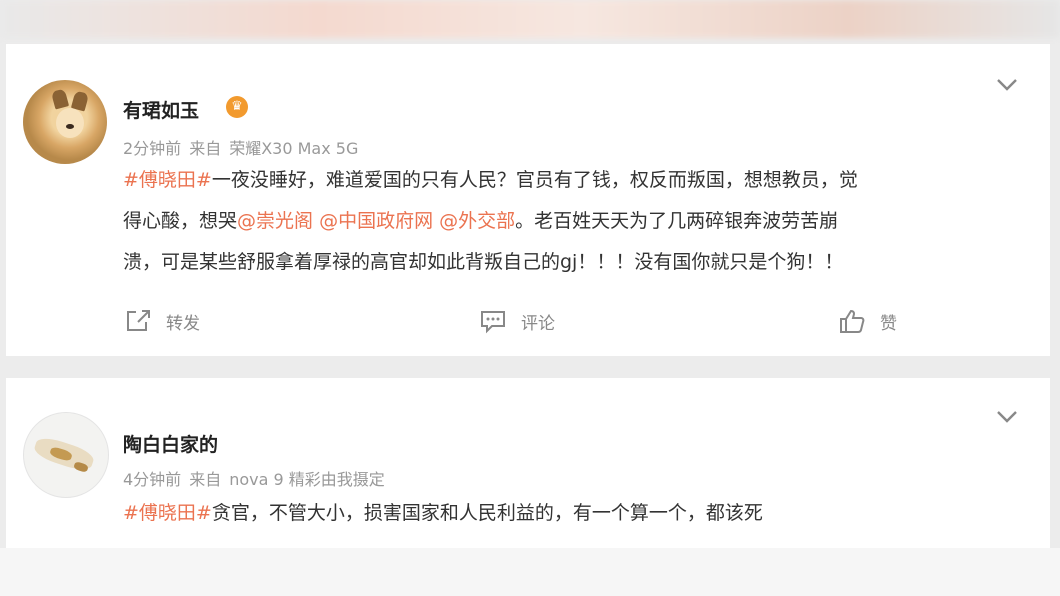  Describe the element at coordinates (677, 221) in the screenshot. I see `content-text: 。老百姓天天为了几两碎银奔波劳苦崩` at that location.